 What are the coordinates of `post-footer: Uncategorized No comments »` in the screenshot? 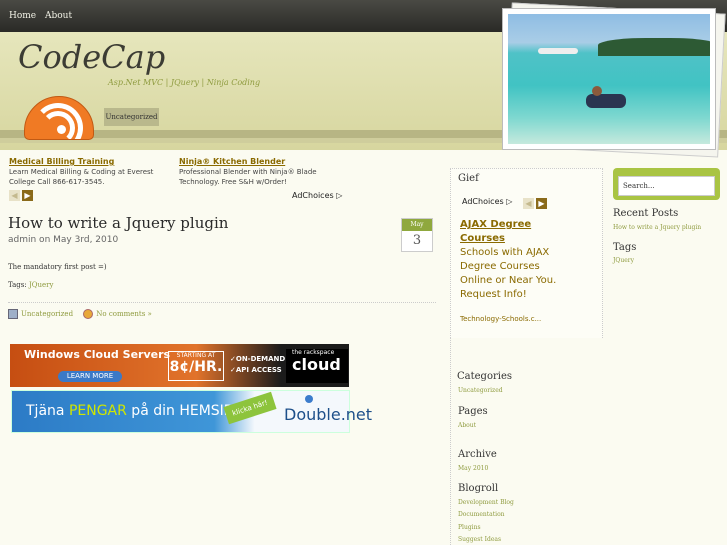 It's located at (84, 314).